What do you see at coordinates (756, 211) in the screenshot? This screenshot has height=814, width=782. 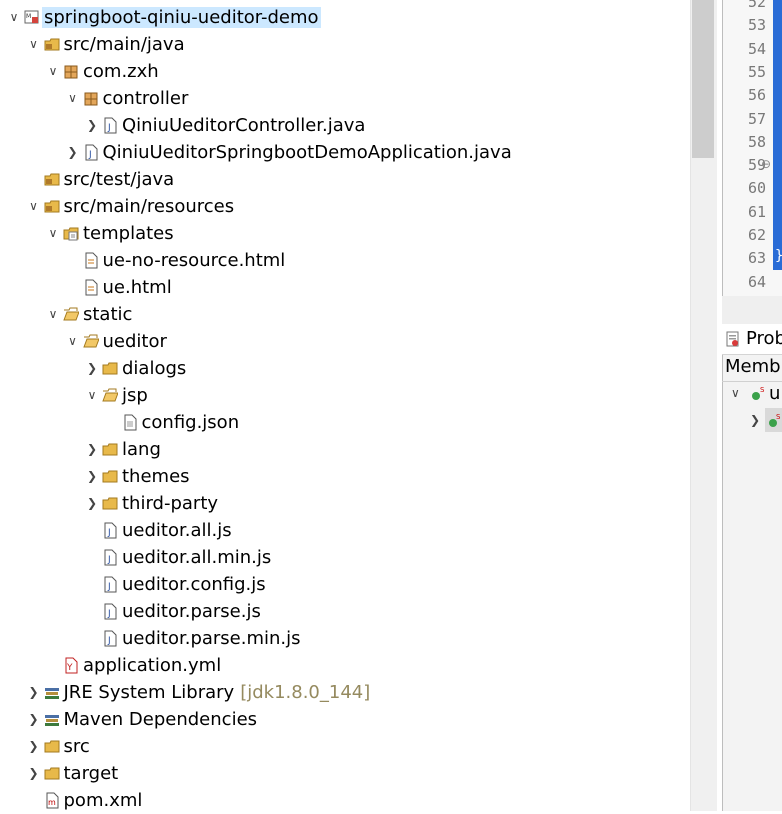 I see `line-number: 61` at bounding box center [756, 211].